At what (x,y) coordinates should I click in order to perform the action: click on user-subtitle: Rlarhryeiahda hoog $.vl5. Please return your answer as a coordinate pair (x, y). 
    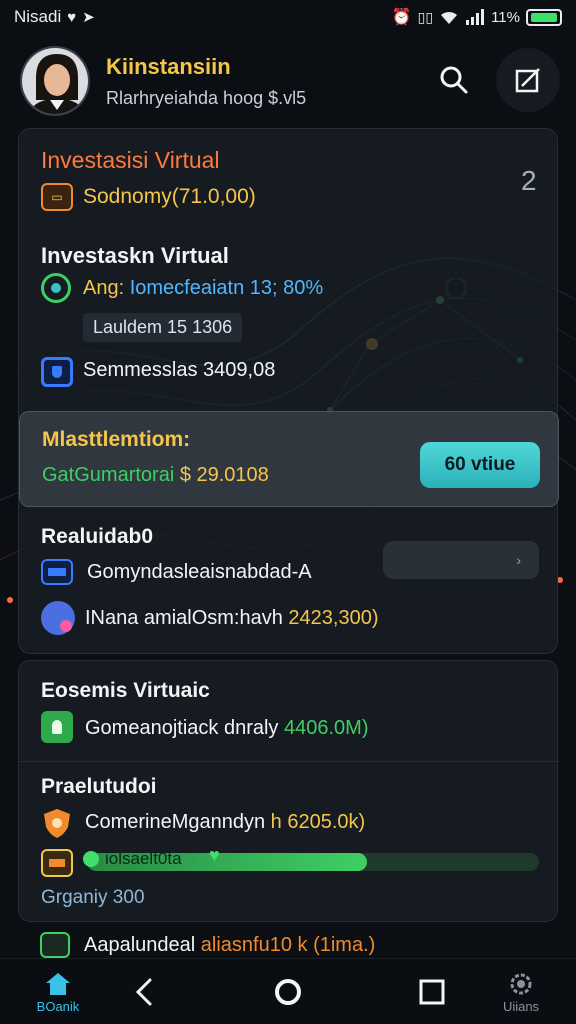
    Looking at the image, I should click on (206, 98).